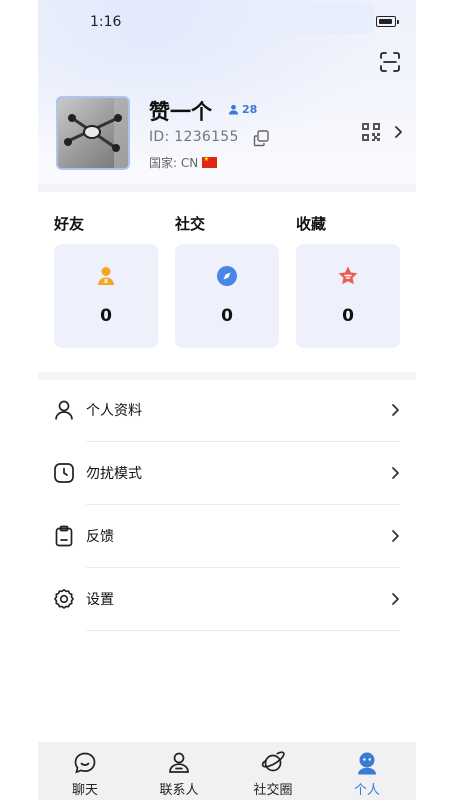 The image size is (450, 800). I want to click on country-row: 国家: CN, so click(183, 162).